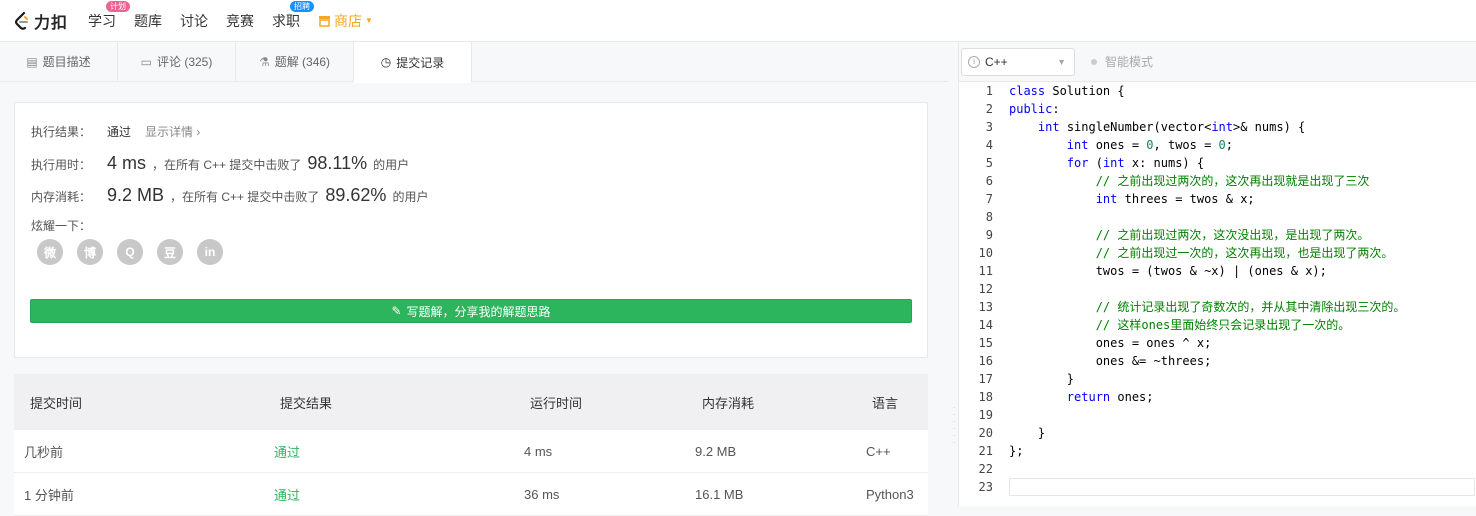  What do you see at coordinates (61, 165) in the screenshot?
I see `runtime-label: 执行用时：` at bounding box center [61, 165].